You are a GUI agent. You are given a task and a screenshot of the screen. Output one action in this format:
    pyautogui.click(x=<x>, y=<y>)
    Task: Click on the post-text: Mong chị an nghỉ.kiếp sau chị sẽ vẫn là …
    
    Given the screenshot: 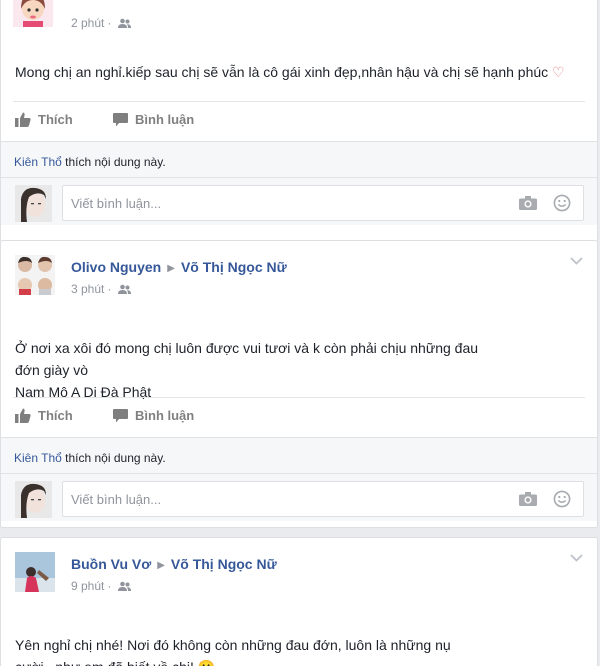 What is the action you would take?
    pyautogui.click(x=299, y=57)
    